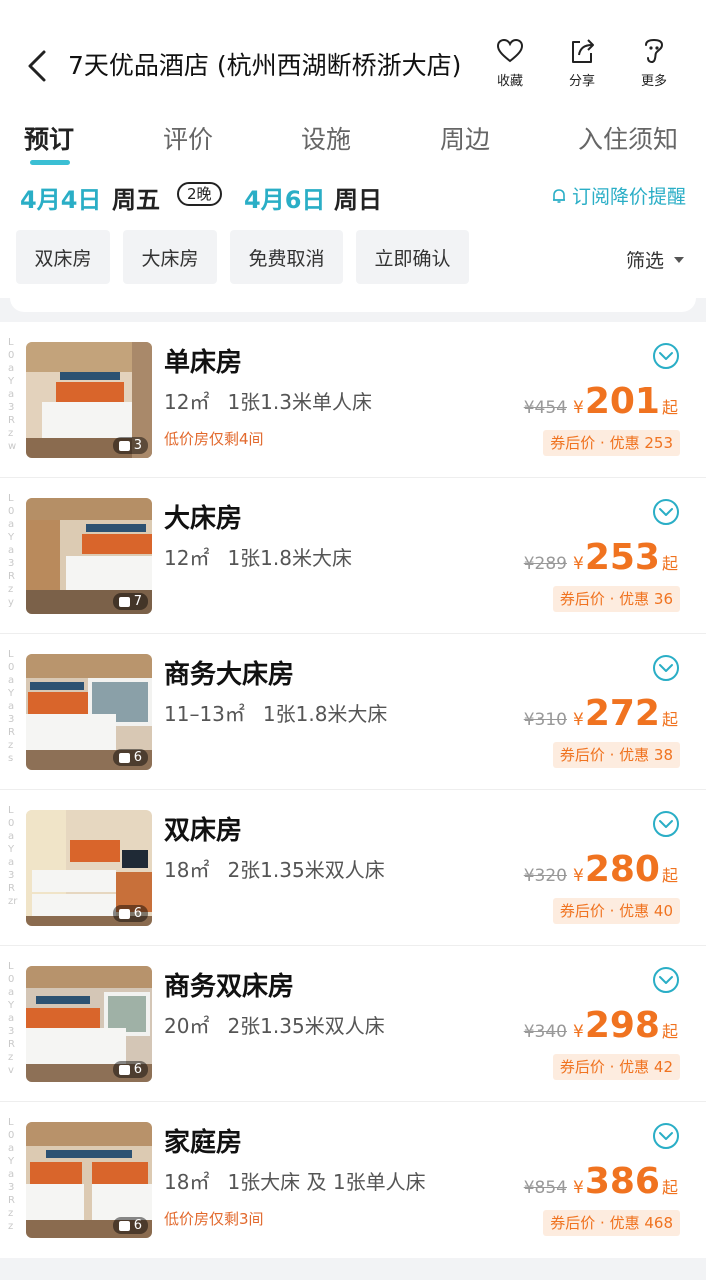 Image resolution: width=706 pixels, height=1280 pixels. What do you see at coordinates (628, 138) in the screenshot?
I see `tab-checkin-notes: 入住须知` at bounding box center [628, 138].